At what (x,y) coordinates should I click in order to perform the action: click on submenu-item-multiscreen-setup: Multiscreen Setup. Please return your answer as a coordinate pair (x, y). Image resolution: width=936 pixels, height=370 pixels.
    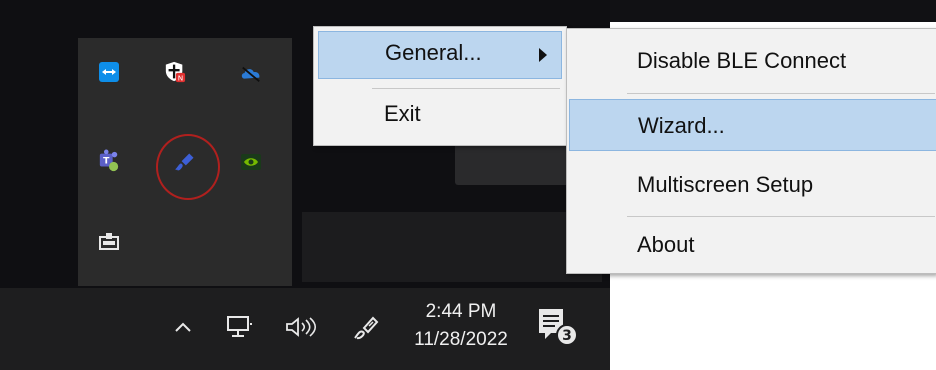
    Looking at the image, I should click on (752, 185).